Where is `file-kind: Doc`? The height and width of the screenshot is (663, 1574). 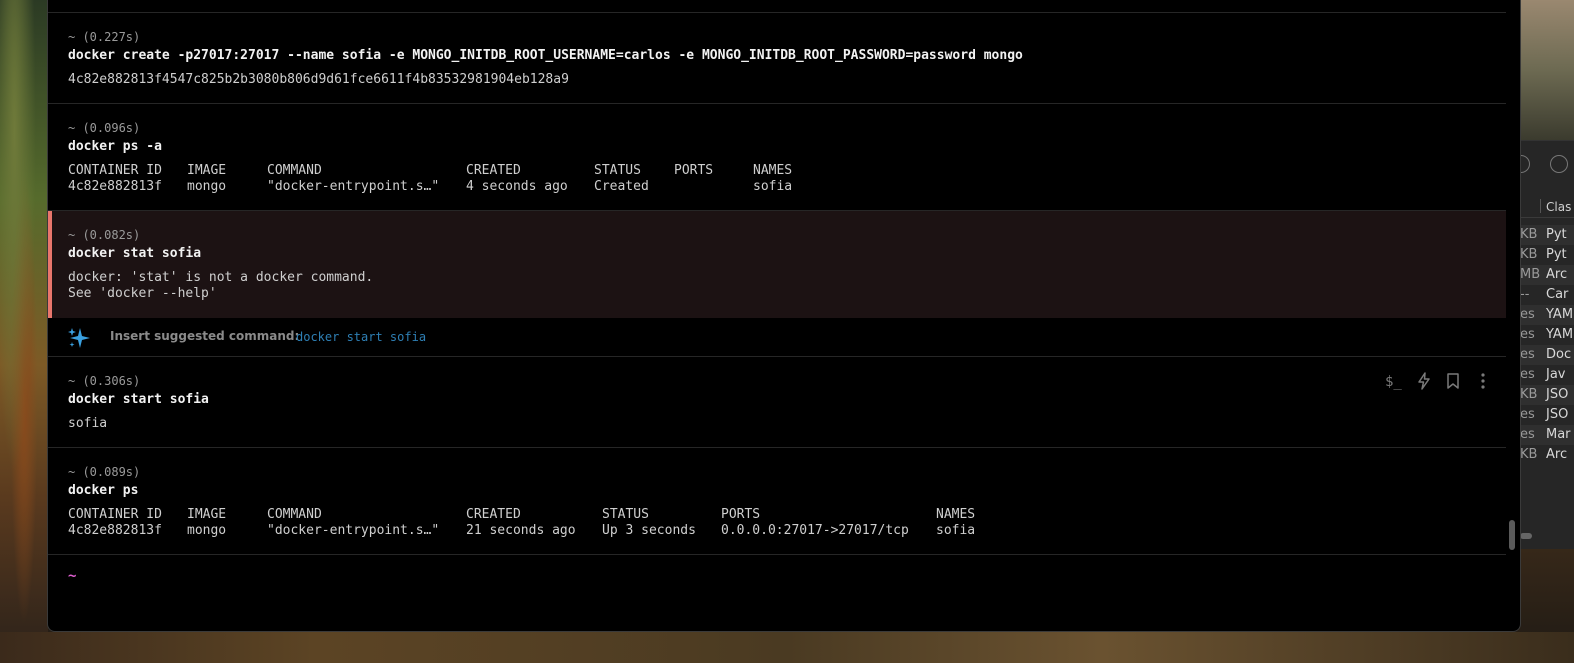 file-kind: Doc is located at coordinates (1559, 354).